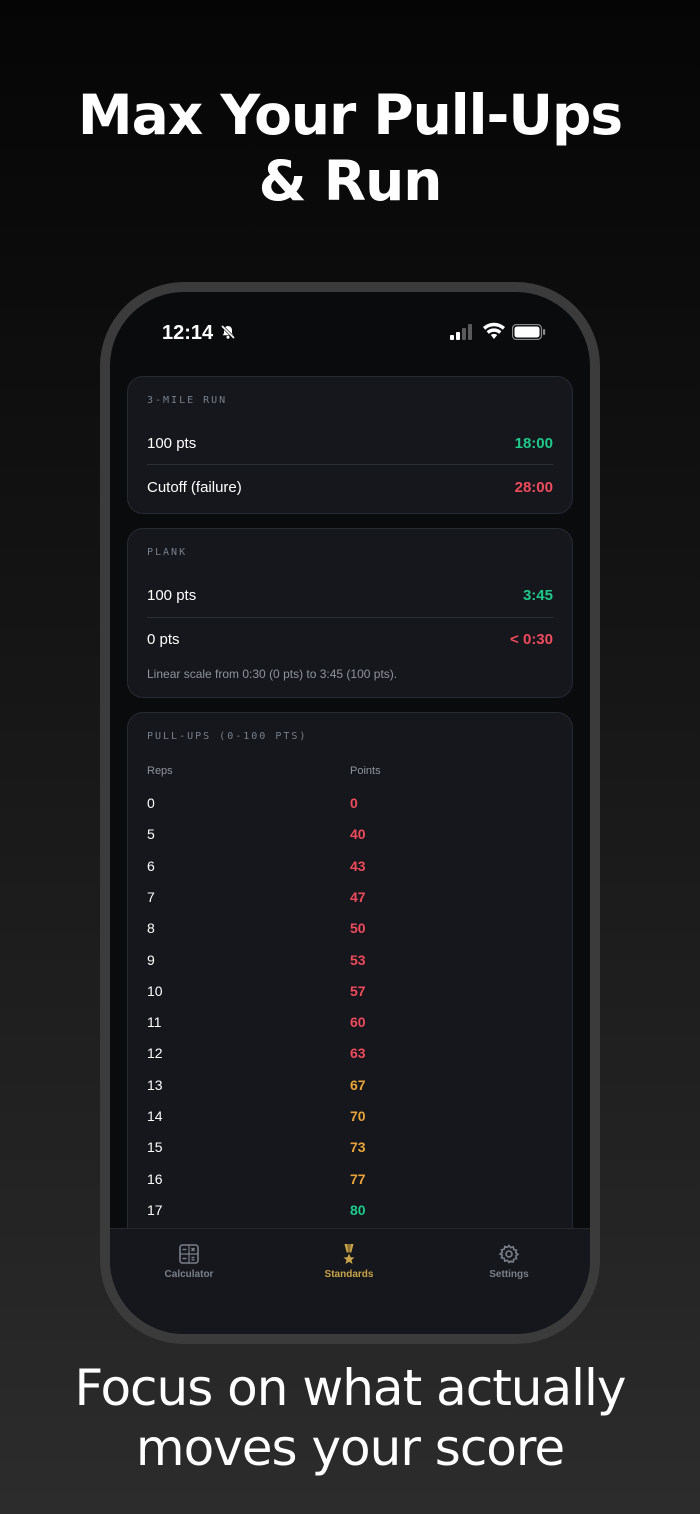 The image size is (700, 1514). What do you see at coordinates (537, 595) in the screenshot?
I see `plank-100pts-value: 3:45` at bounding box center [537, 595].